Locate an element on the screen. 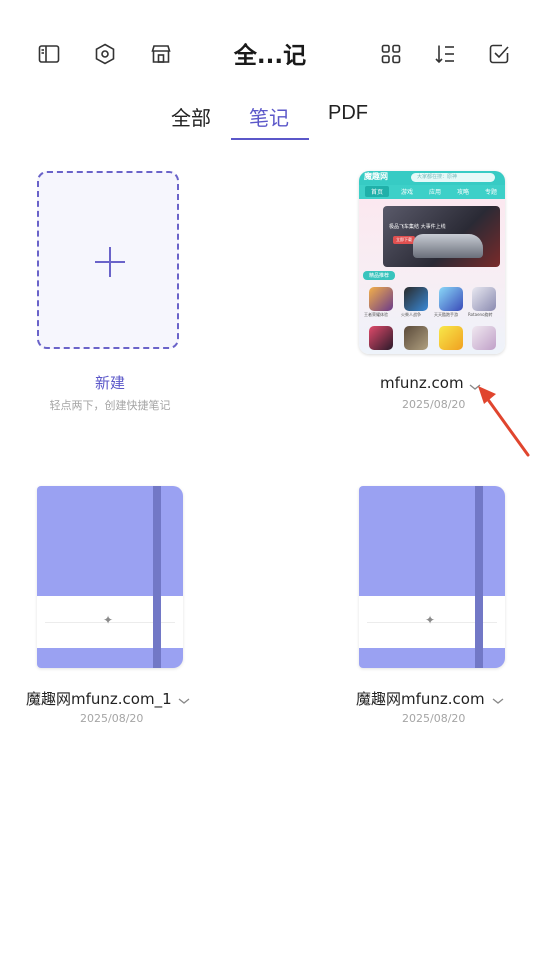 This screenshot has height=960, width=540. new-note-hint: 轻点两下，创建快捷笔记 is located at coordinates (110, 405).